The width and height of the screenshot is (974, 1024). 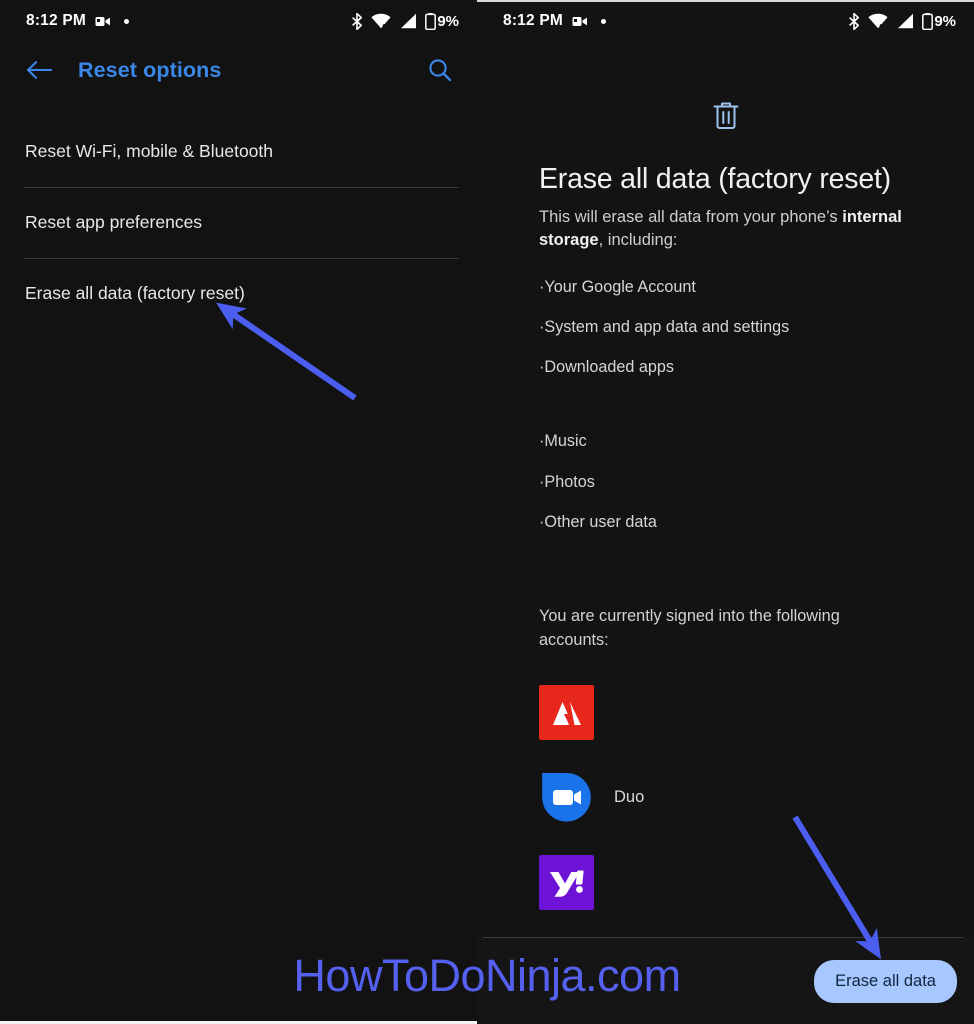 I want to click on list-item-label: Erase all data (factory reset), so click(x=135, y=293).